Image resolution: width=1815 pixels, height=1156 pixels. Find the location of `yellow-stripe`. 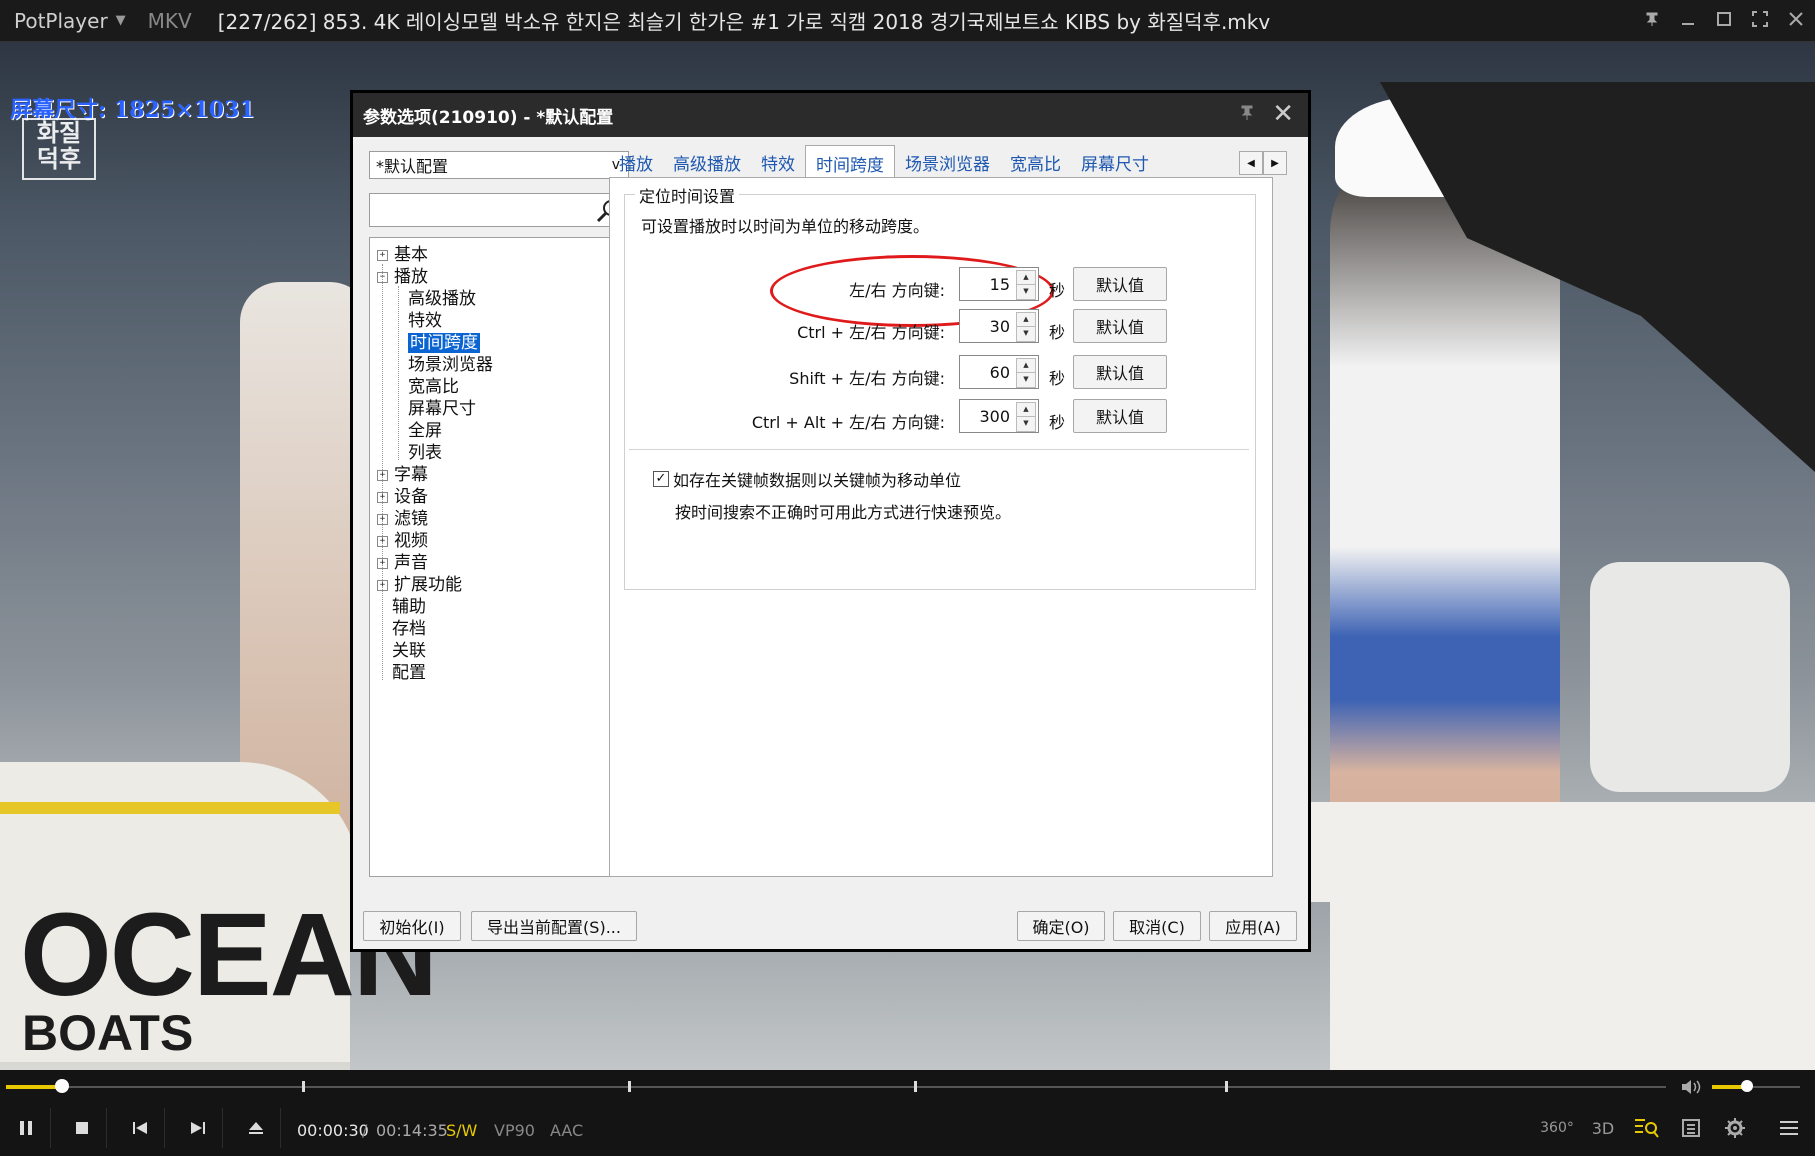

yellow-stripe is located at coordinates (170, 808).